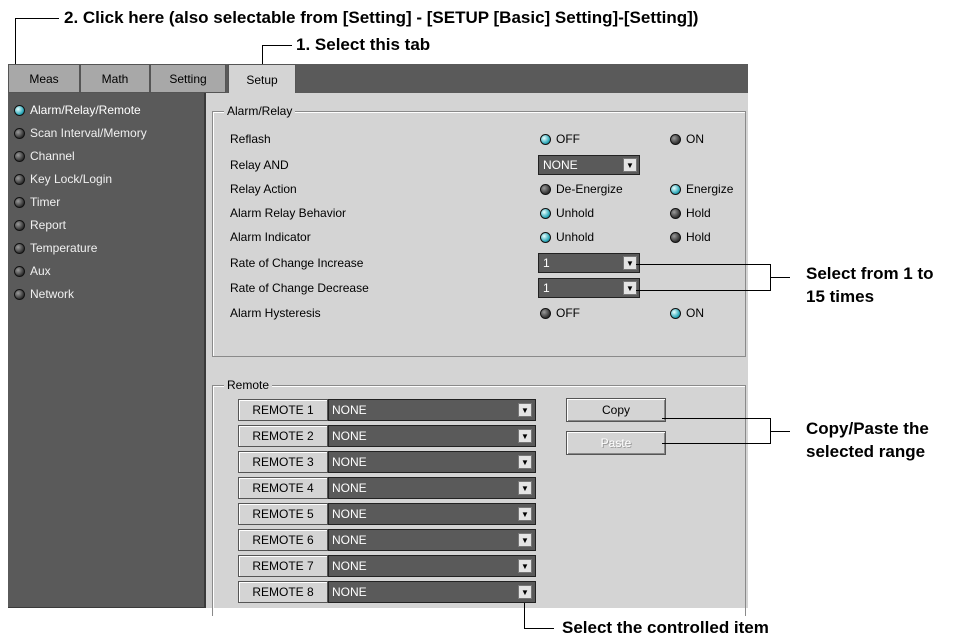 This screenshot has width=973, height=642. Describe the element at coordinates (432, 514) in the screenshot. I see `remote-5-select: NONE ▼` at that location.